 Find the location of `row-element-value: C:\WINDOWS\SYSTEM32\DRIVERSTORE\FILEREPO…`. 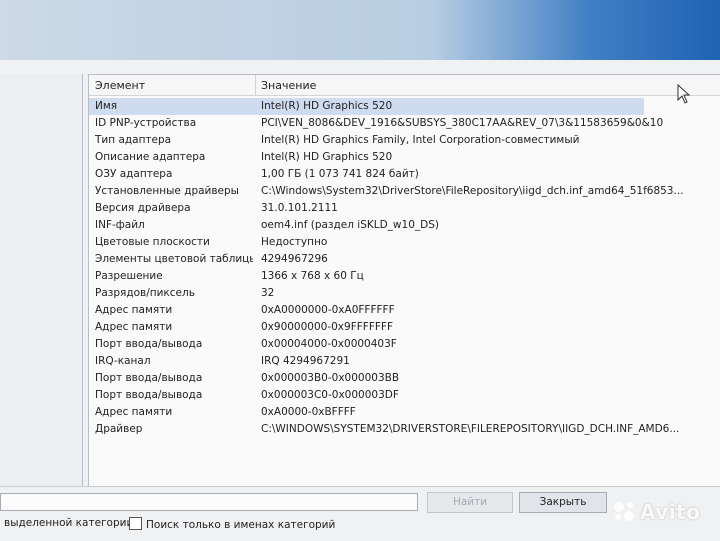

row-element-value: C:\WINDOWS\SYSTEM32\DRIVERSTORE\FILEREPO… is located at coordinates (470, 429).